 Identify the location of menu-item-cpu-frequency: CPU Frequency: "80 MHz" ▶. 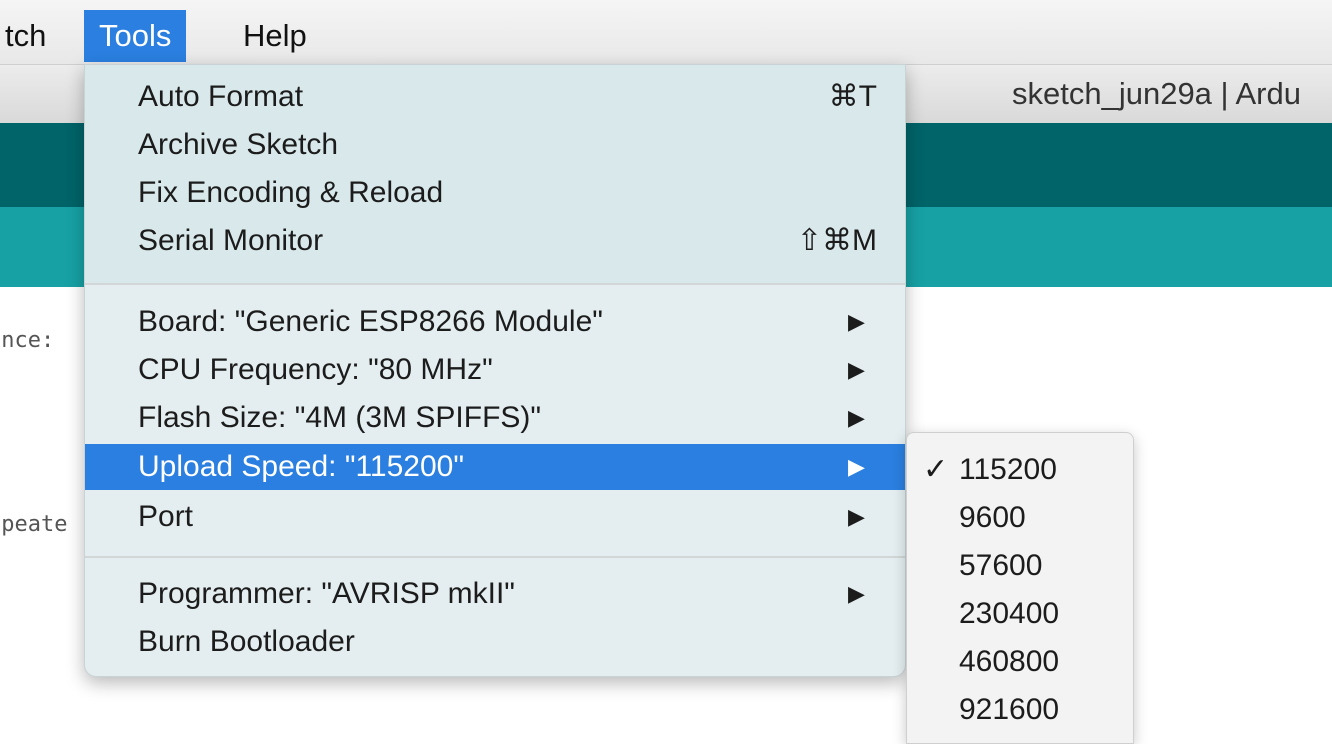
(495, 370).